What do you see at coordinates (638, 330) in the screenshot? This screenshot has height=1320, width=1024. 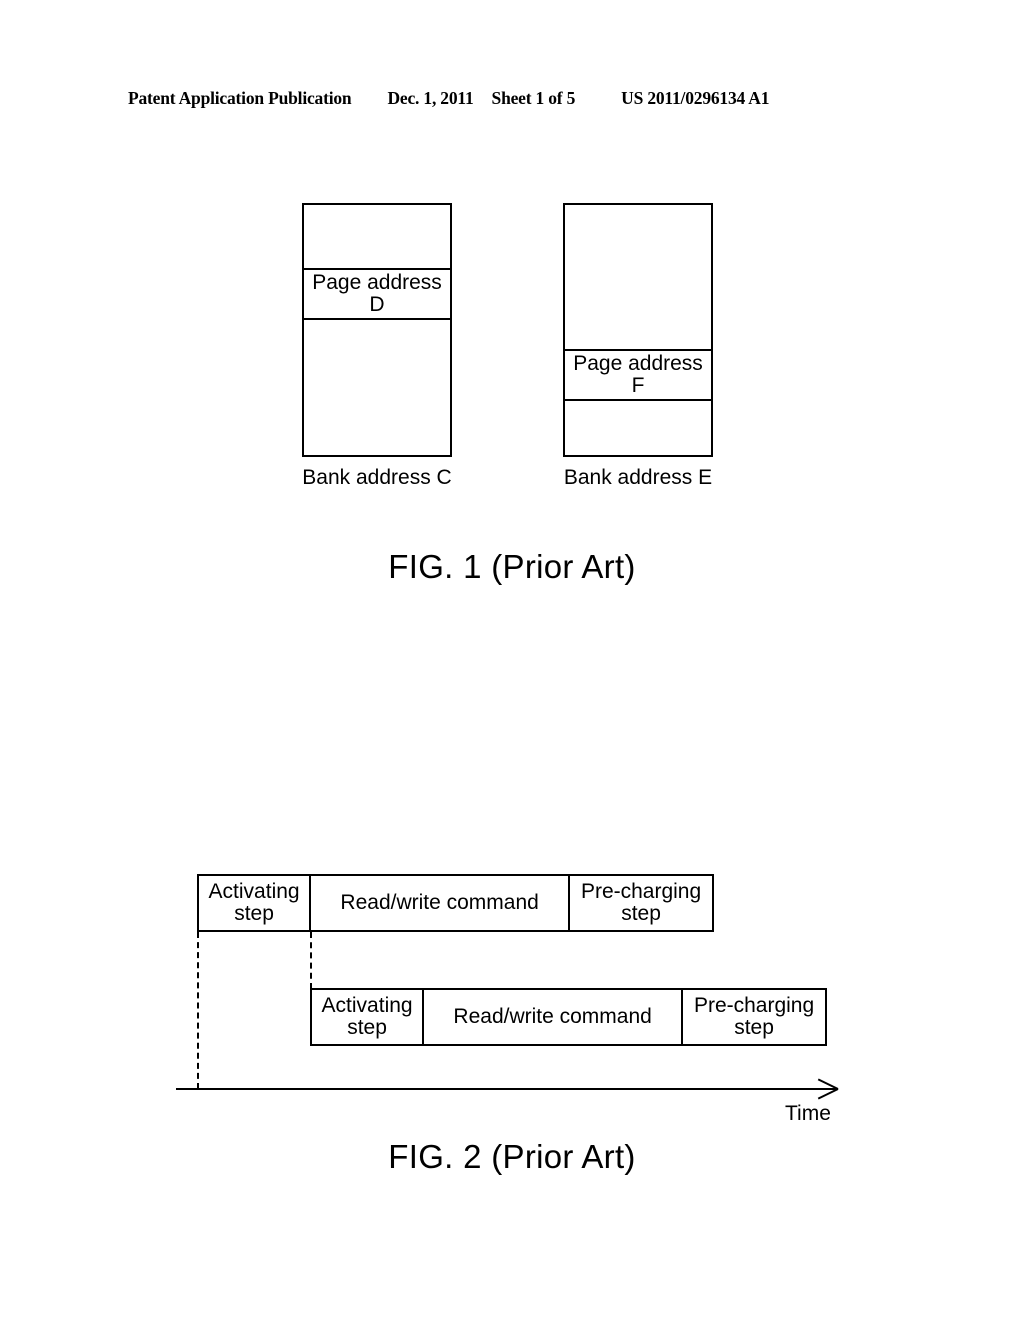 I see `bank-box-e: Page address F` at bounding box center [638, 330].